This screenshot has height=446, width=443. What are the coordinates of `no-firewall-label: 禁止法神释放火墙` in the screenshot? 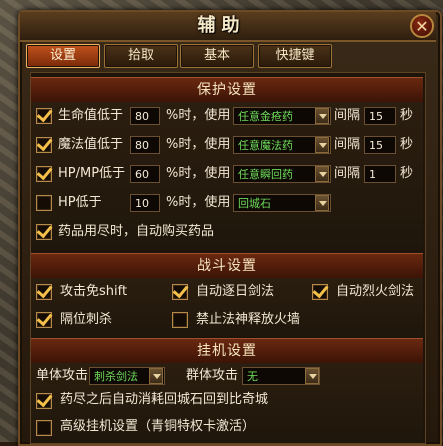 It's located at (248, 319).